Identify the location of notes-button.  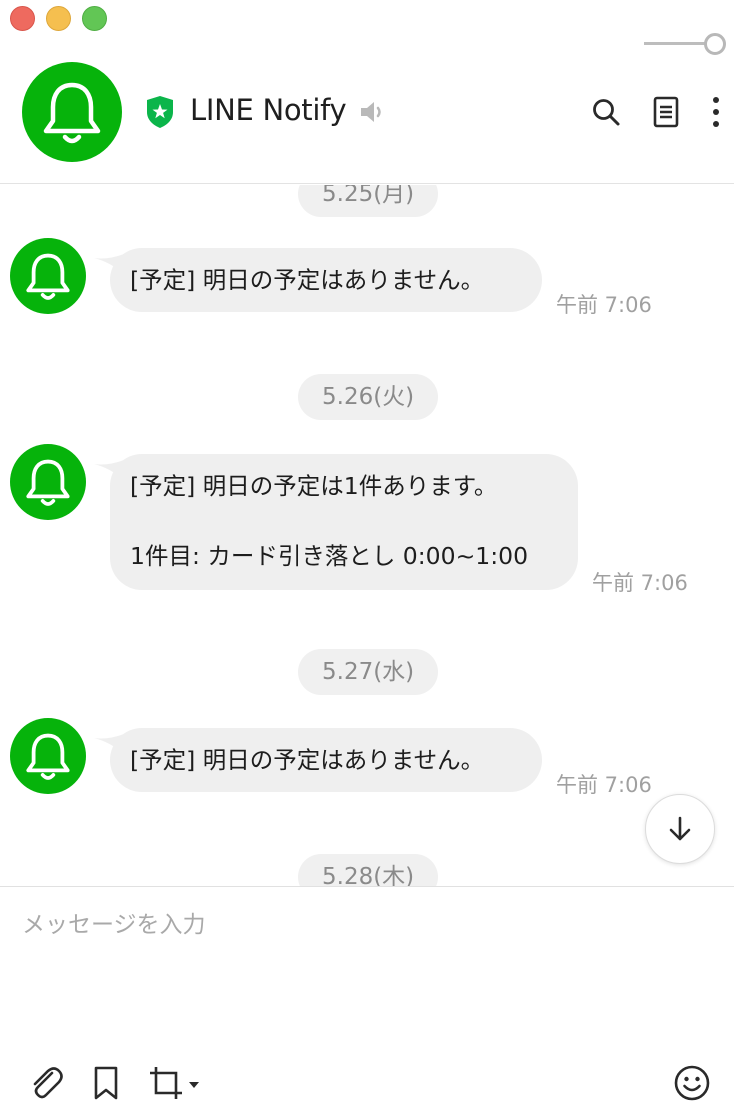
(666, 112).